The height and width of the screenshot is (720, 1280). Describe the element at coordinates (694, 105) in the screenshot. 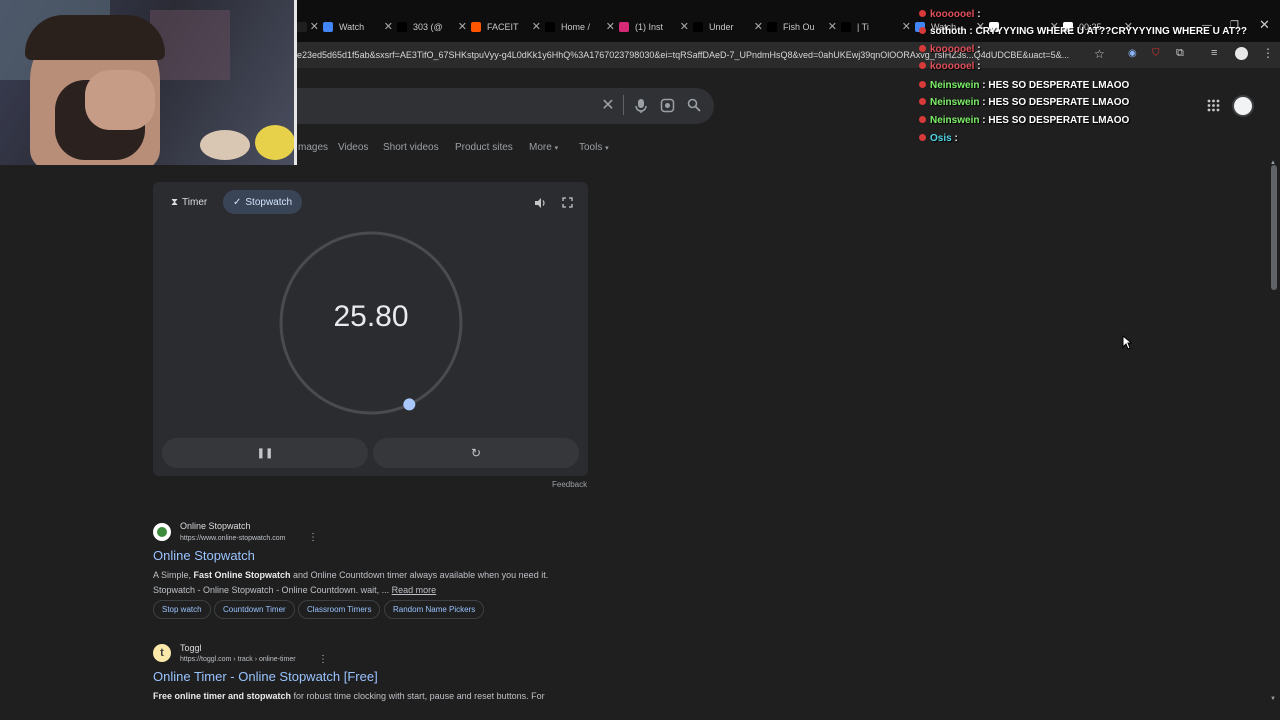

I see `search-icon` at that location.